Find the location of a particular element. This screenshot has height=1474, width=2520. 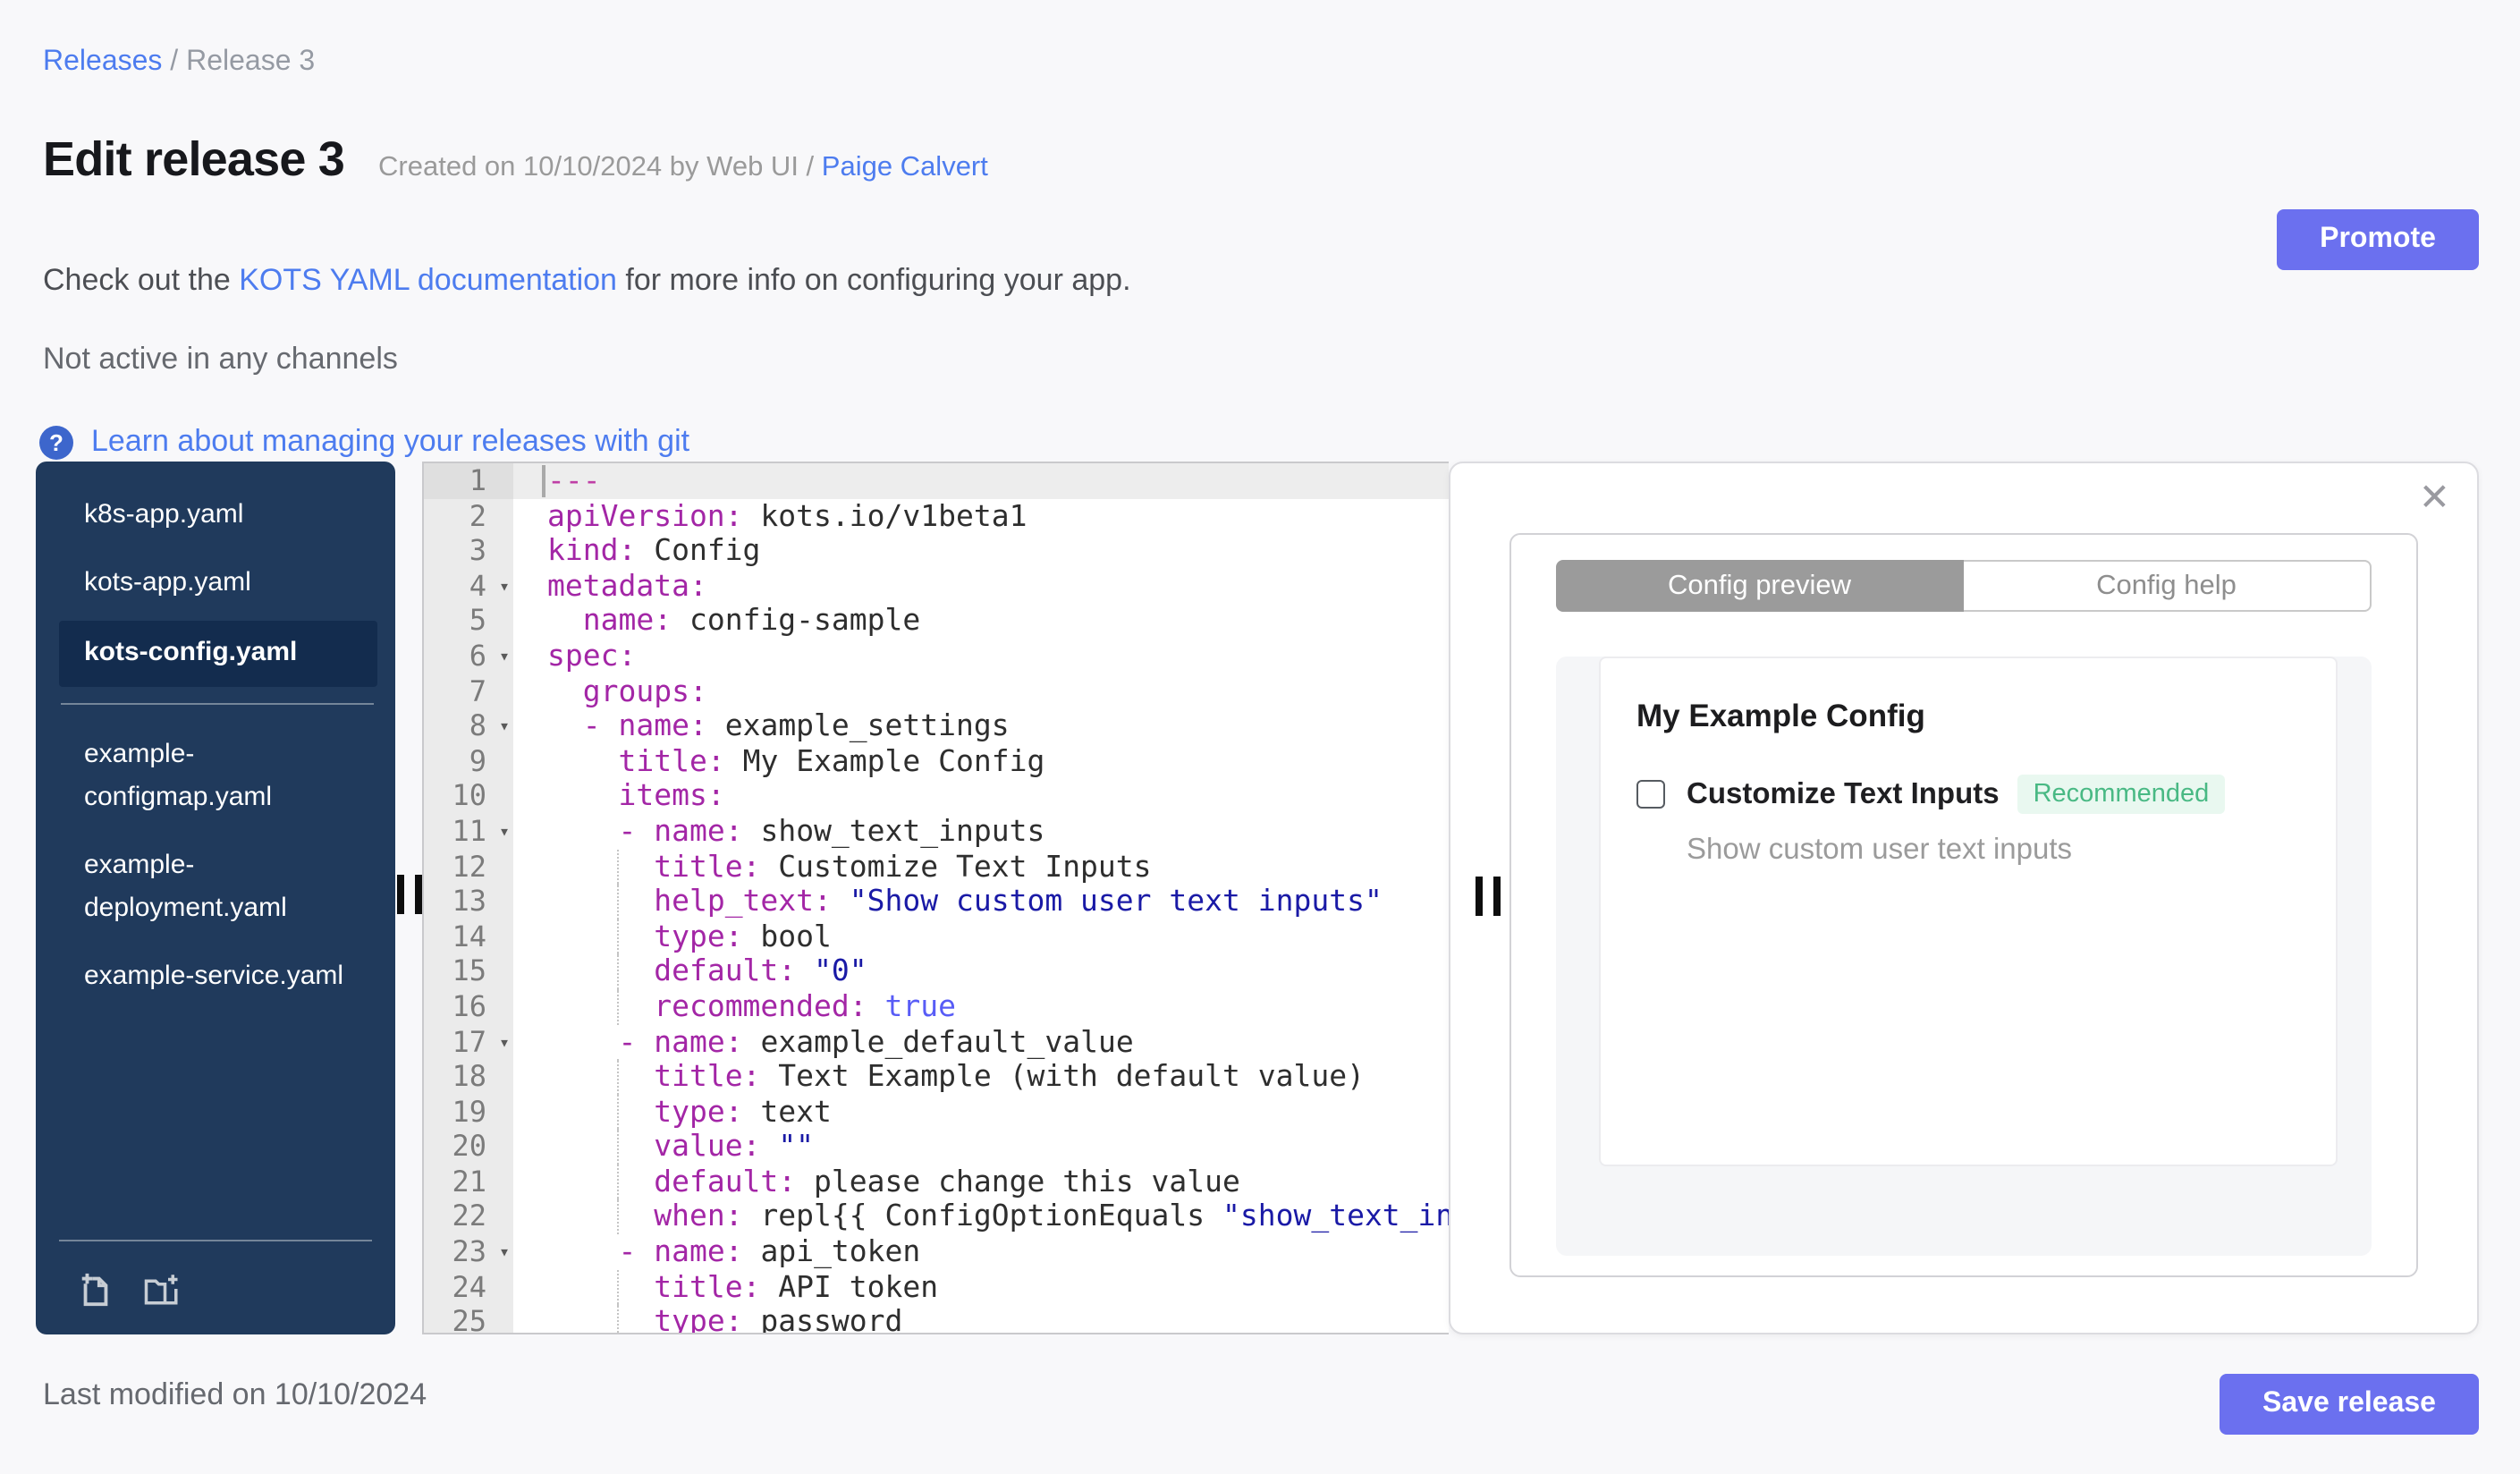

doc-prefix: Check out the is located at coordinates (141, 280).